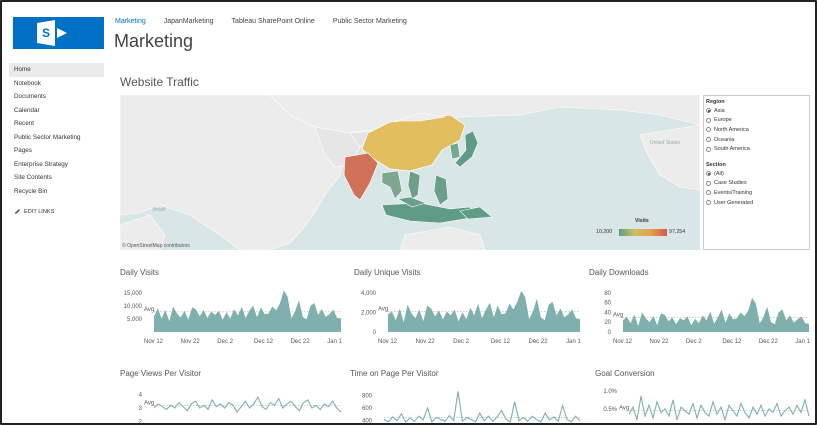 The image size is (817, 425). What do you see at coordinates (719, 110) in the screenshot?
I see `region-option-label: Asia` at bounding box center [719, 110].